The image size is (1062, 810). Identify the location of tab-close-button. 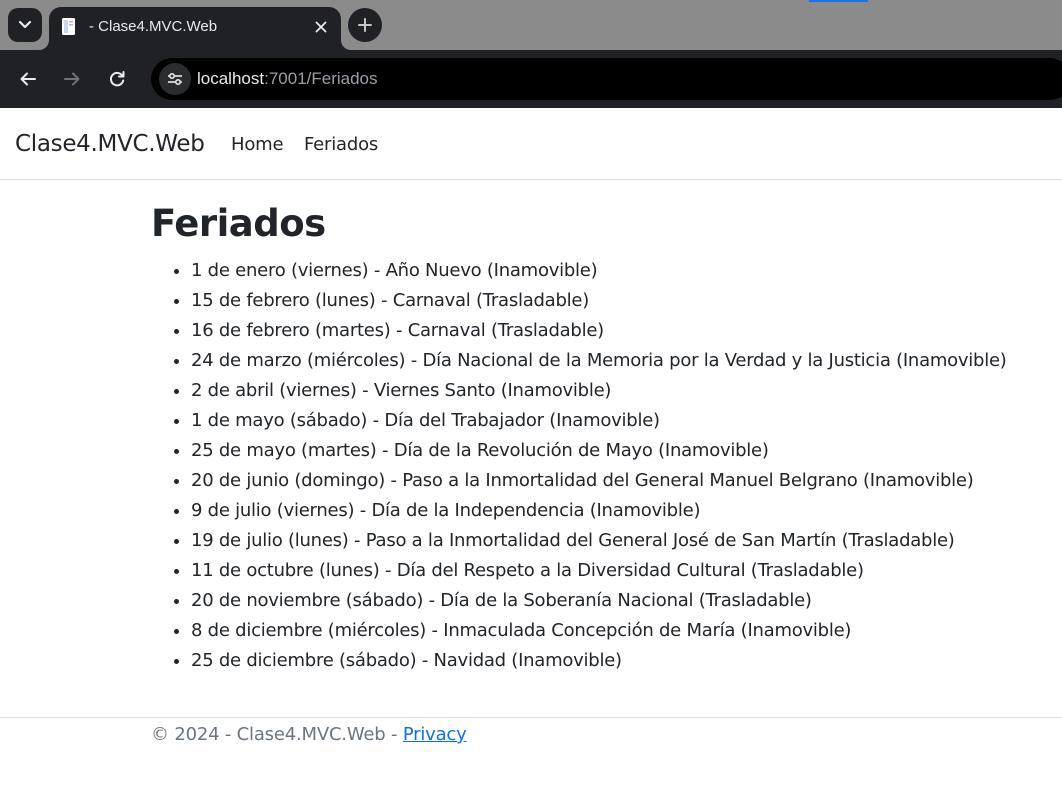
(321, 27).